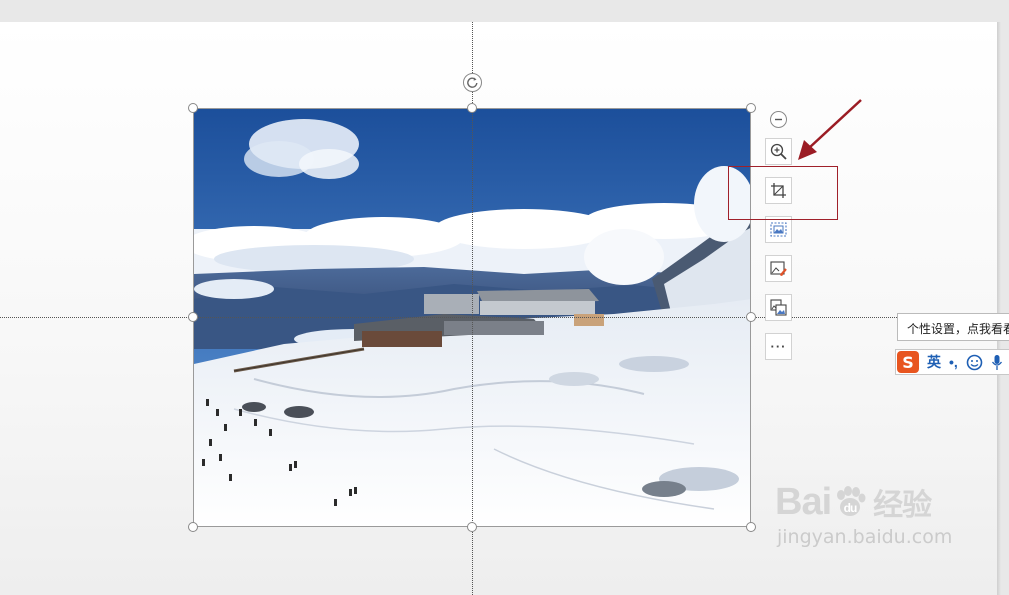  I want to click on resize-handle-top-right, so click(751, 108).